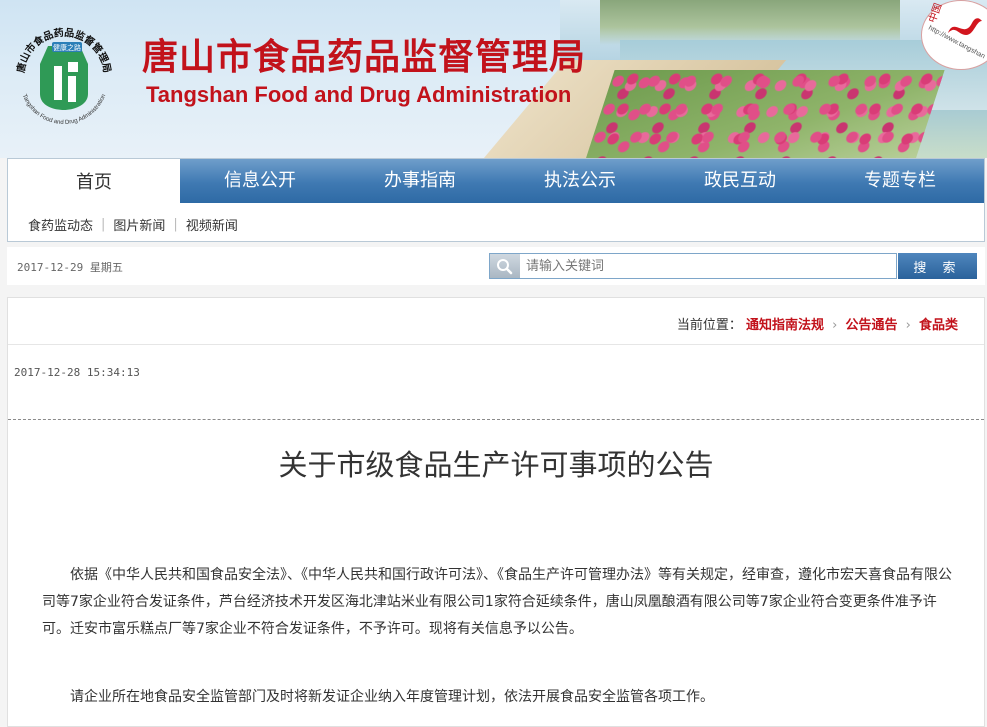 This screenshot has height=727, width=987. Describe the element at coordinates (505, 266) in the screenshot. I see `search-icon` at that location.